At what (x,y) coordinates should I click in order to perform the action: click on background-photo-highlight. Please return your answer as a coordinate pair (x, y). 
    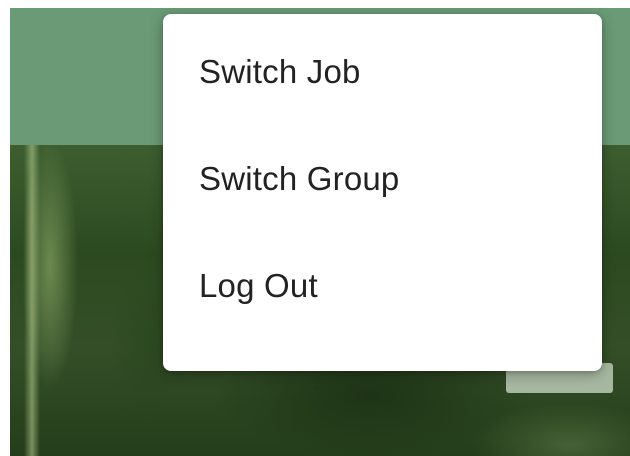
    Looking at the image, I should click on (32, 300).